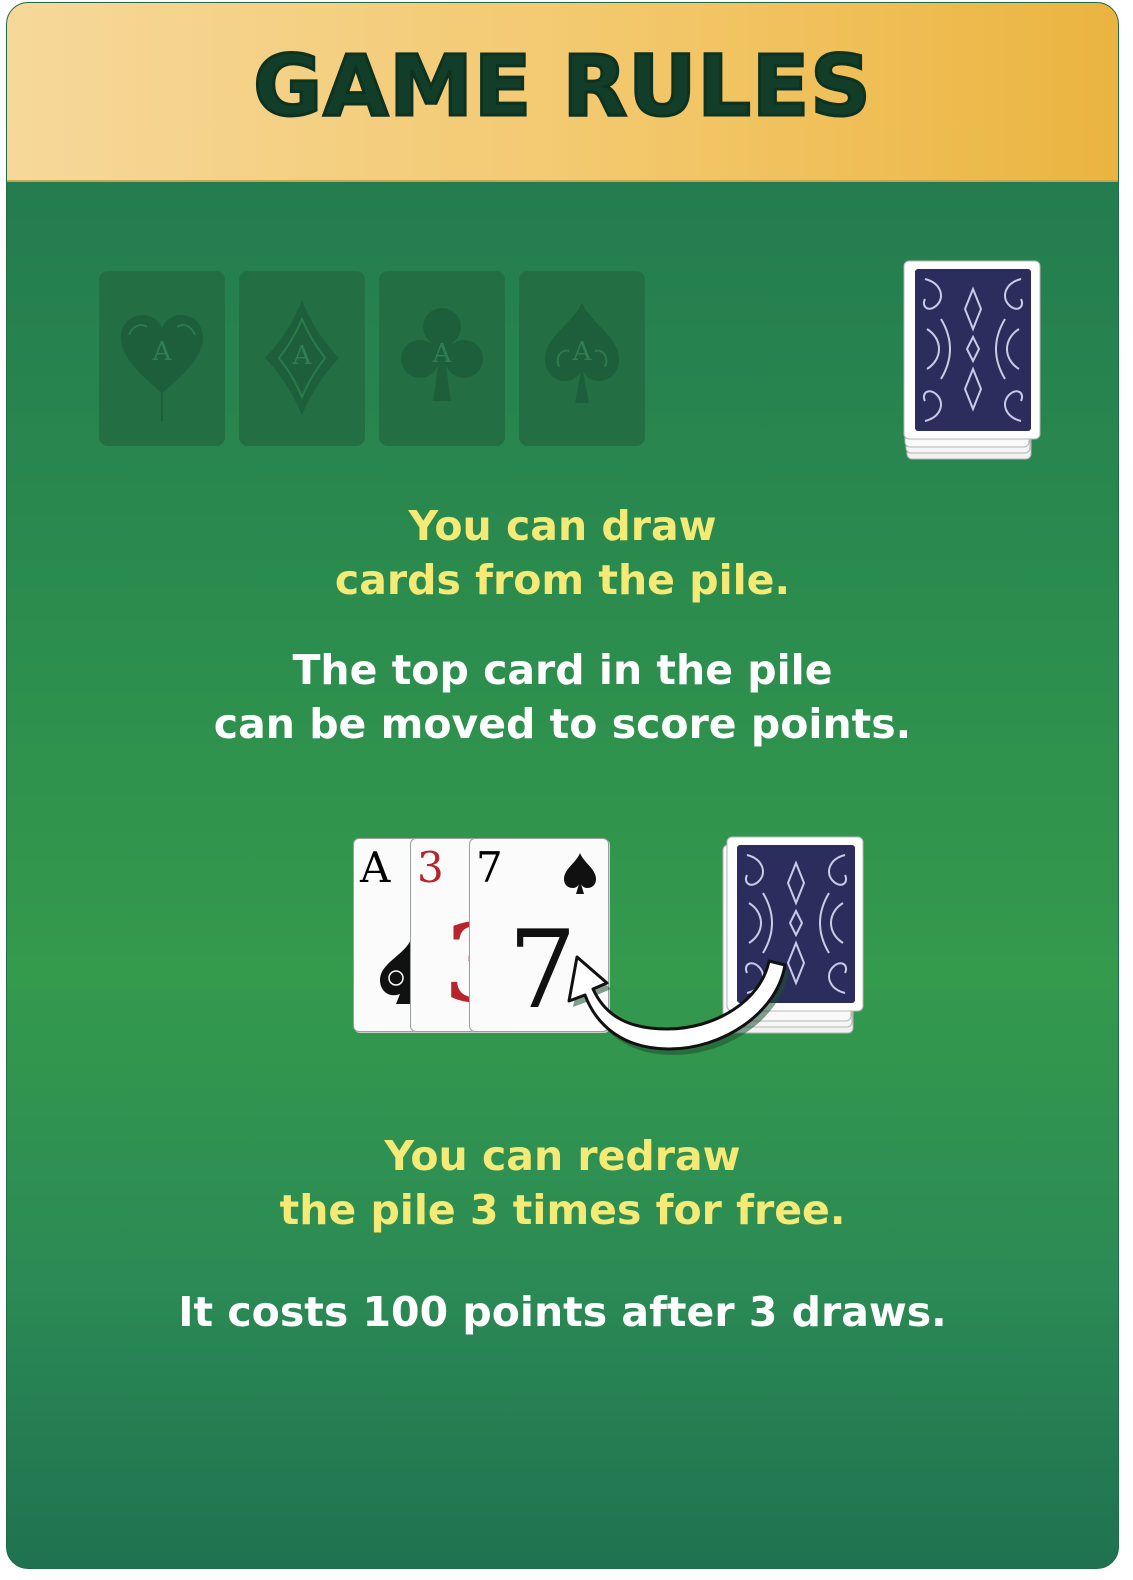 The width and height of the screenshot is (1133, 1580). I want to click on rule-top-line2: can be moved to score points., so click(562, 724).